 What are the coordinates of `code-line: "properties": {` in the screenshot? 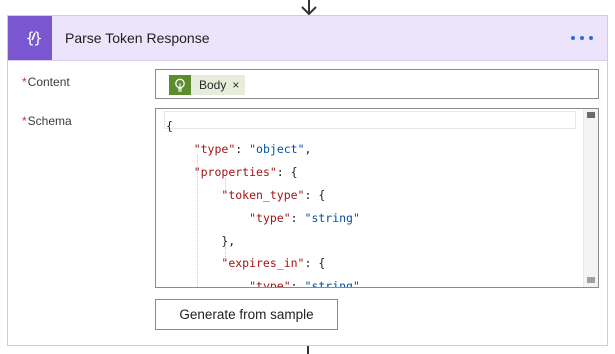 It's located at (245, 171).